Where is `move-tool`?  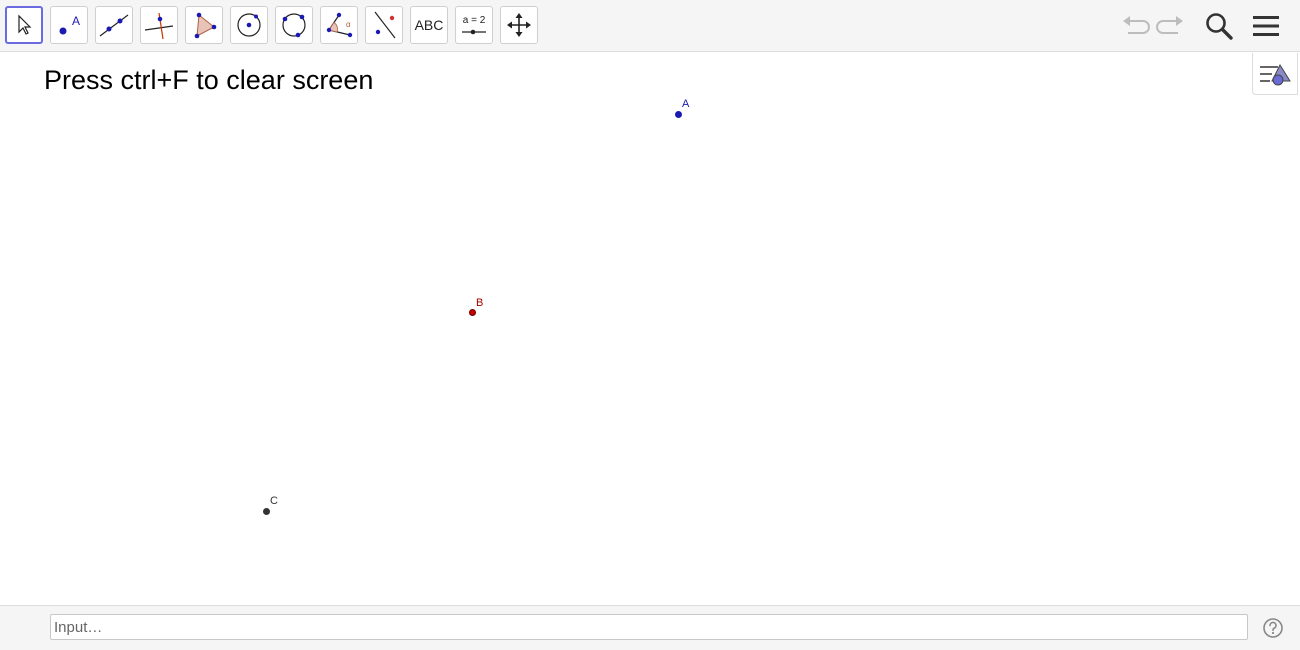
move-tool is located at coordinates (24, 25).